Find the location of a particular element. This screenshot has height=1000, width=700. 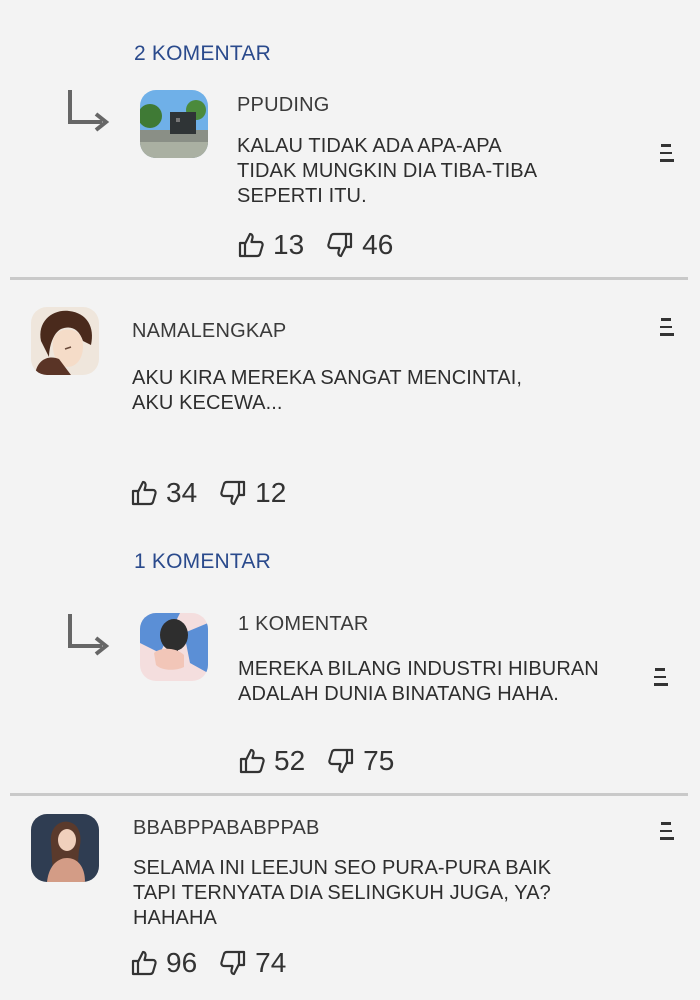

dislike-count: 12 is located at coordinates (271, 492).